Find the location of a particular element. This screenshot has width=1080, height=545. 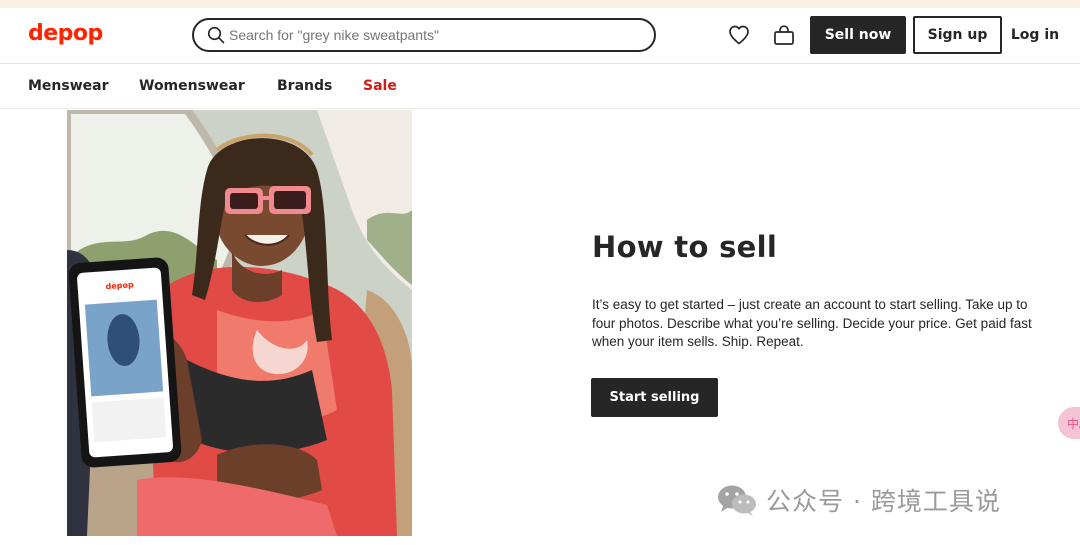

sell-now-button: Sell now is located at coordinates (858, 35).